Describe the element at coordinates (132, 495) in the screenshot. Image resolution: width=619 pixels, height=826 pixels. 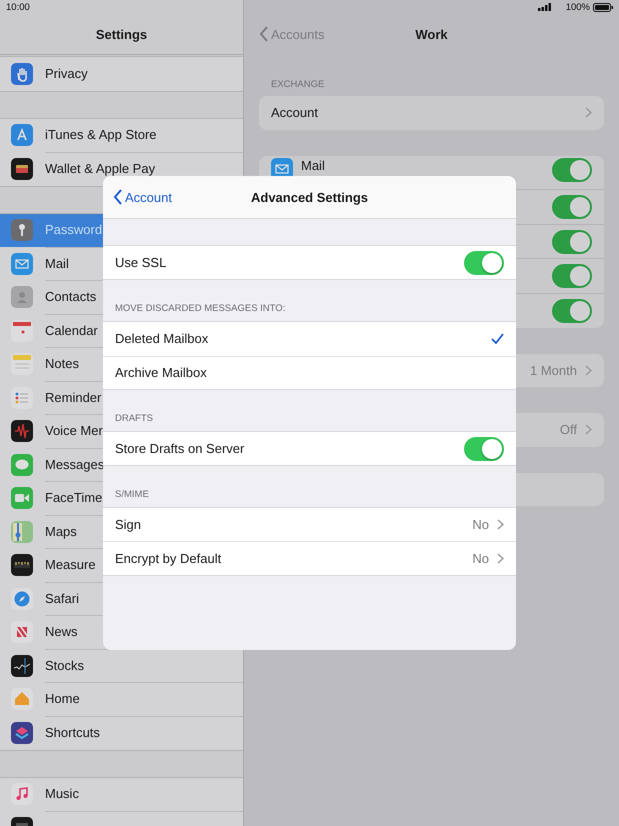
I see `section-header: S/MIME` at that location.